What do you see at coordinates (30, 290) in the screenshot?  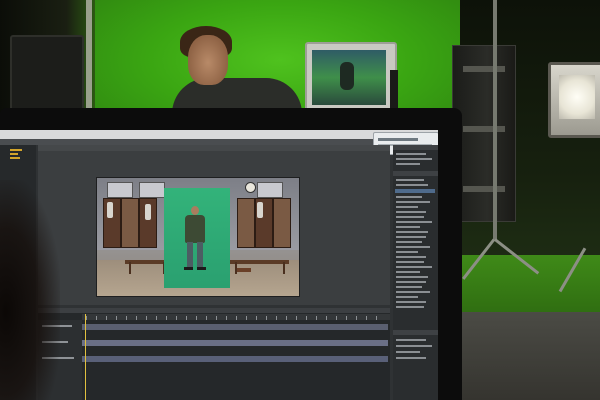 I see `foreground-hair-blur` at bounding box center [30, 290].